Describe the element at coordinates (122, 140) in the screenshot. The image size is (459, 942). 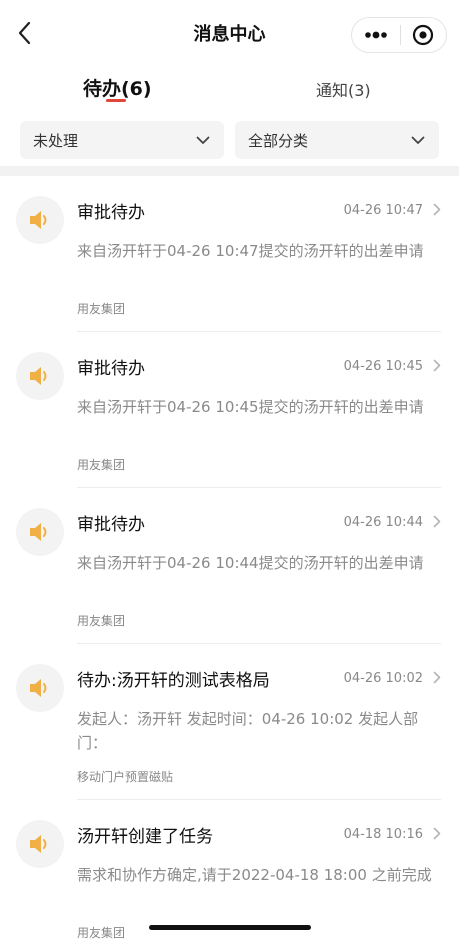
I see `status-filter-select: 未处理` at that location.